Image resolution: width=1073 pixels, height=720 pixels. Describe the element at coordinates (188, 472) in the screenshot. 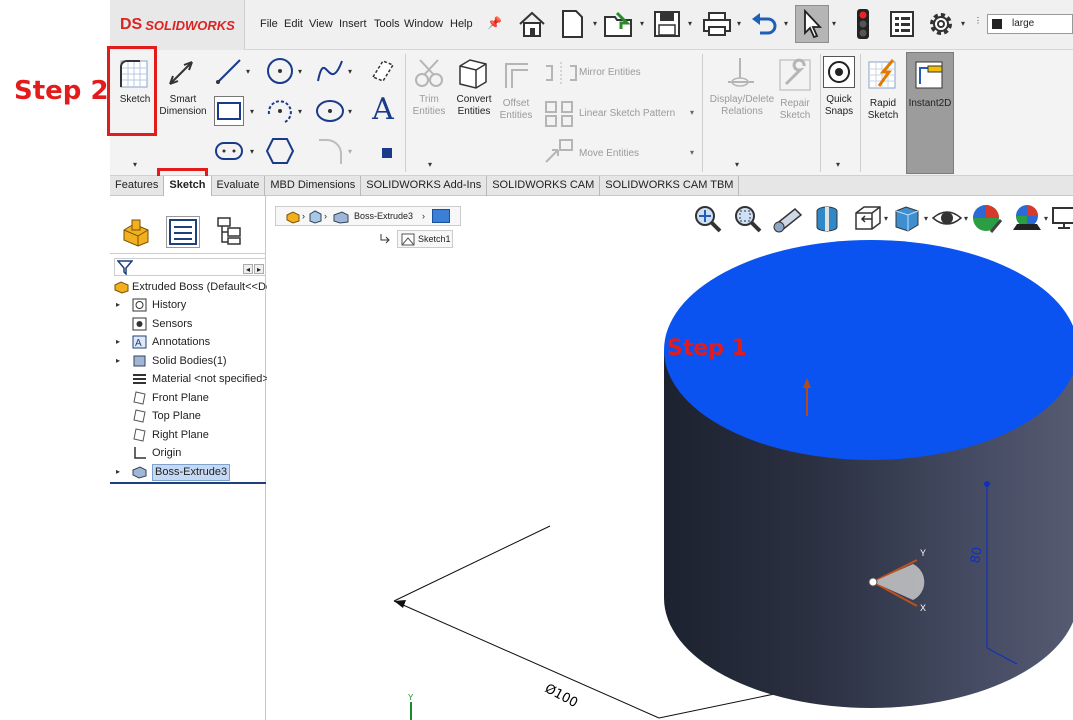

I see `tree-item-boss-extrude3: ▸ Boss-Extrude3` at that location.